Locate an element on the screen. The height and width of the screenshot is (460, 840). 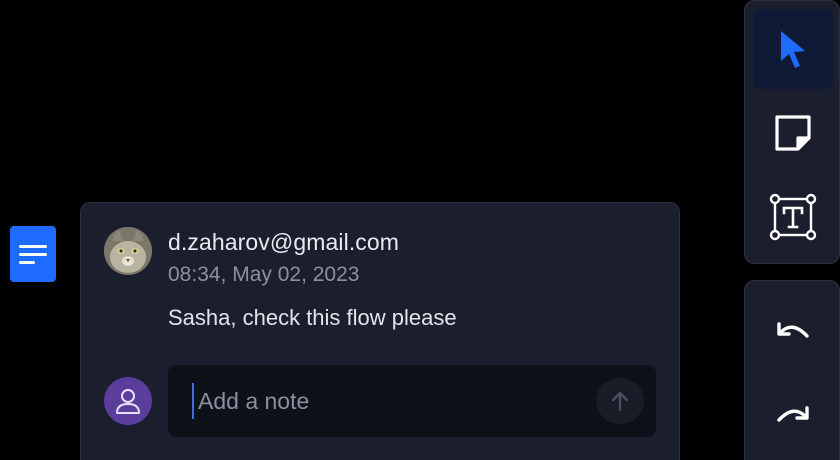
undo-icon is located at coordinates (793, 330).